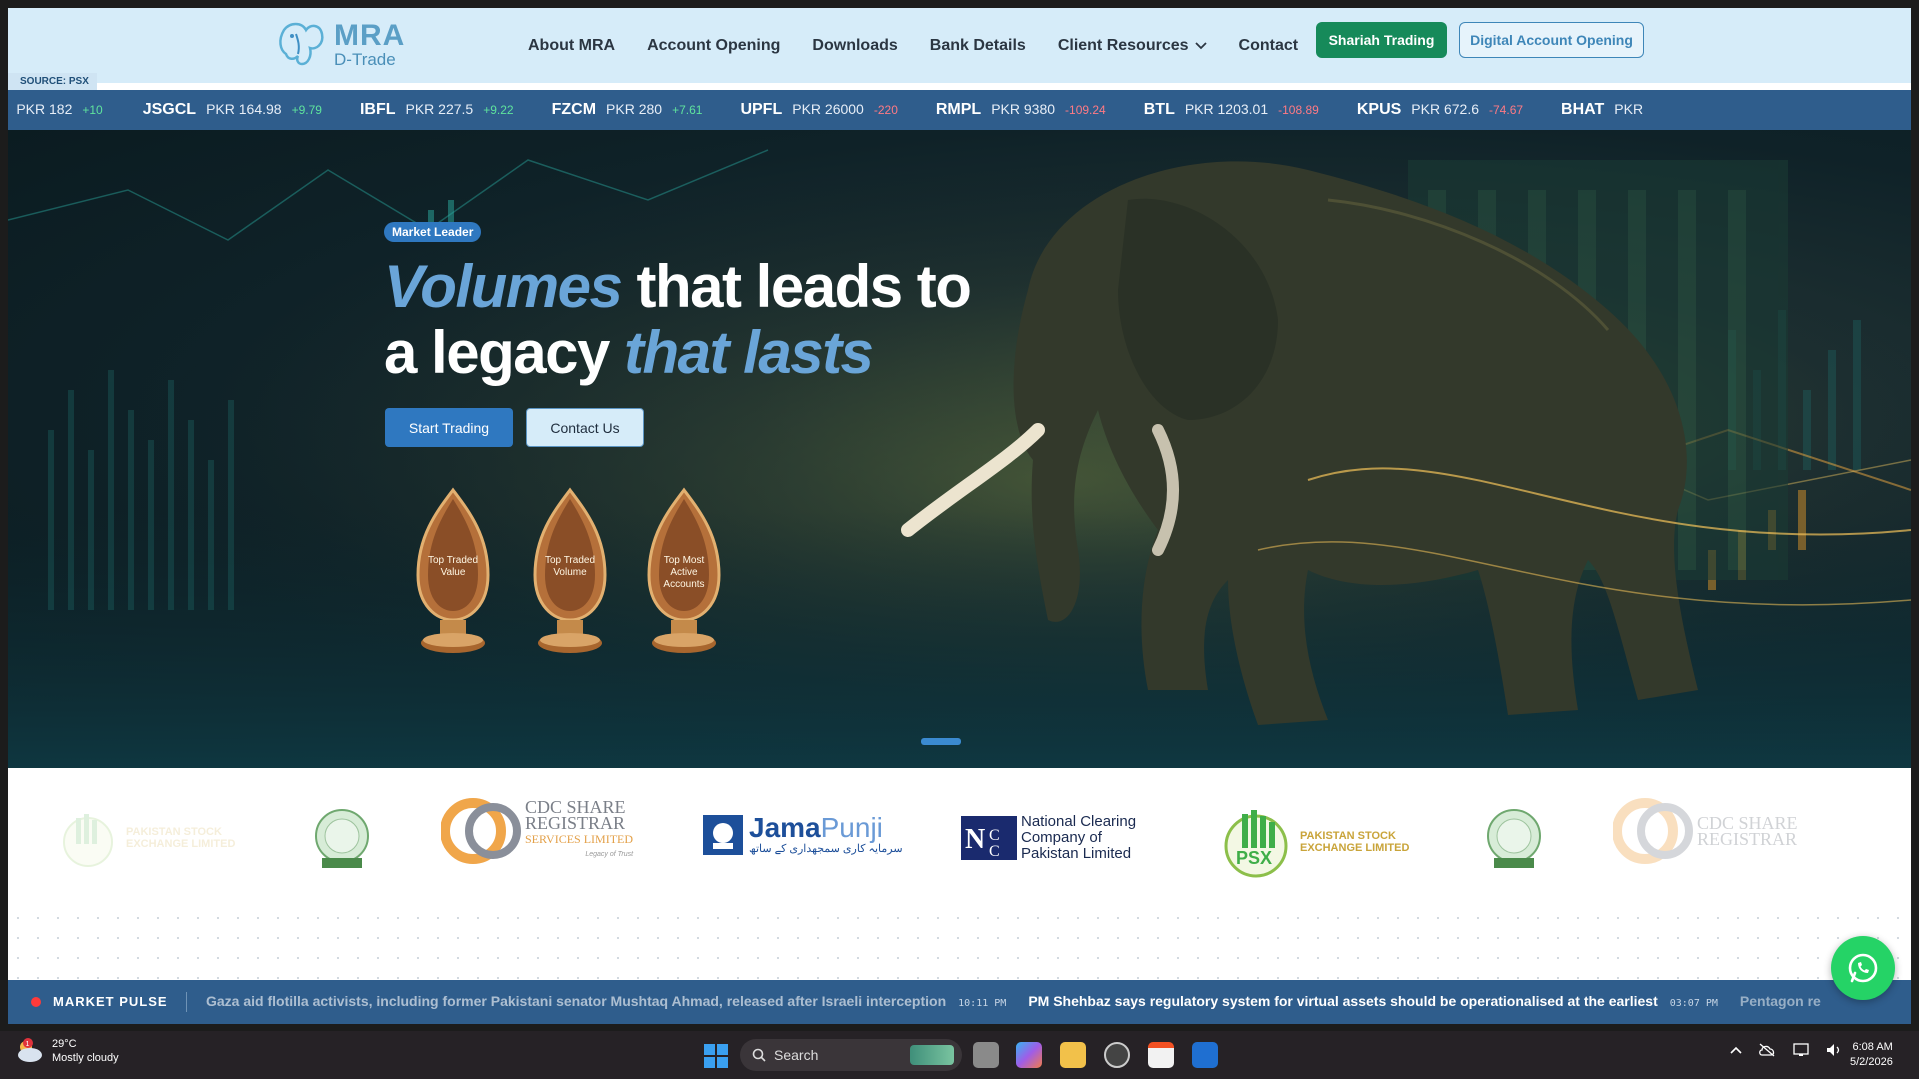  What do you see at coordinates (851, 1055) in the screenshot?
I see `taskbar-search: Search` at bounding box center [851, 1055].